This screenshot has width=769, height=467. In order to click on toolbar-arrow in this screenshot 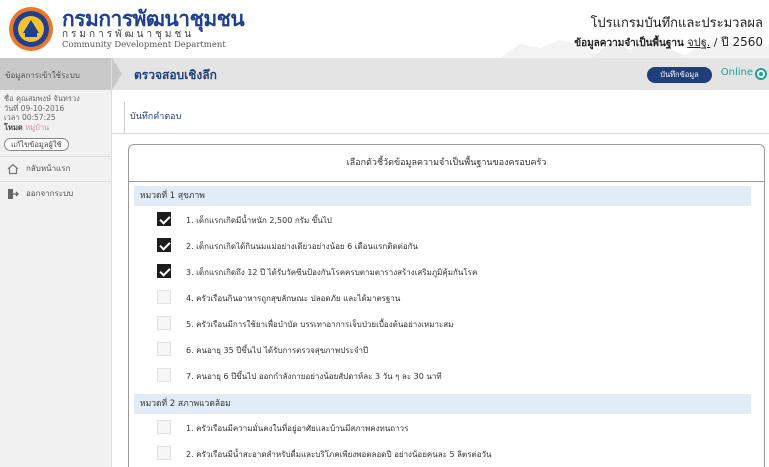, I will do `click(117, 74)`.